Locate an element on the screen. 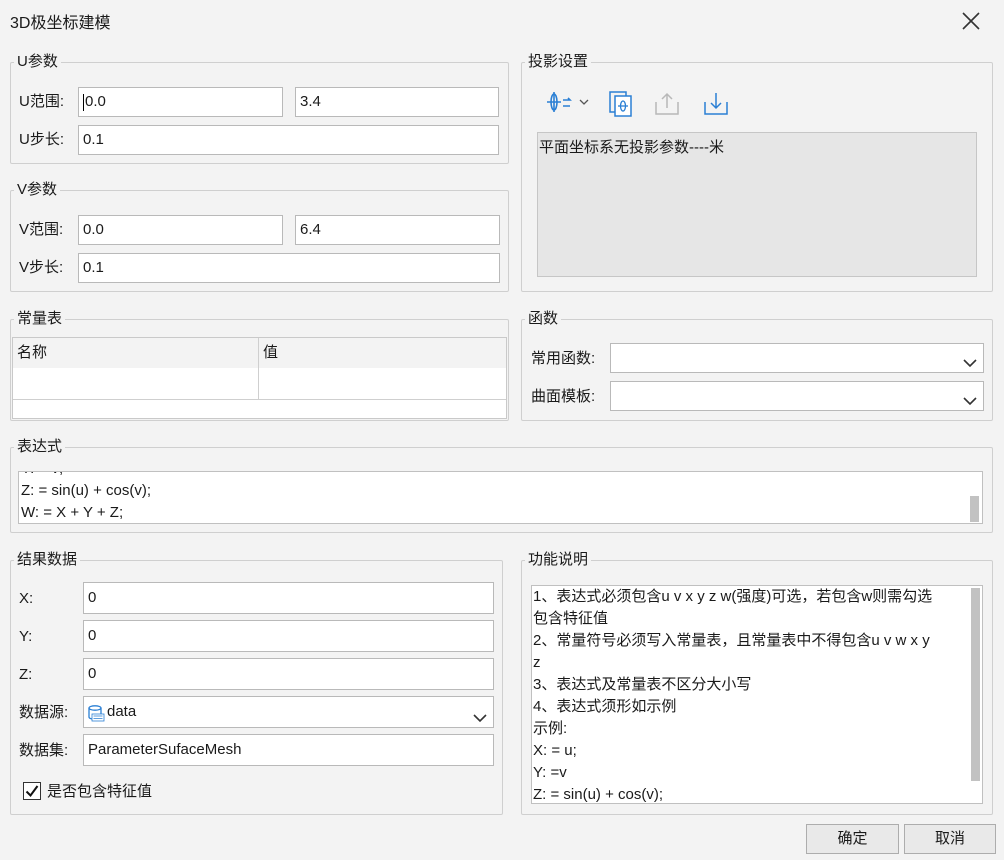  u-range-from-input: 0.0 is located at coordinates (180, 102).